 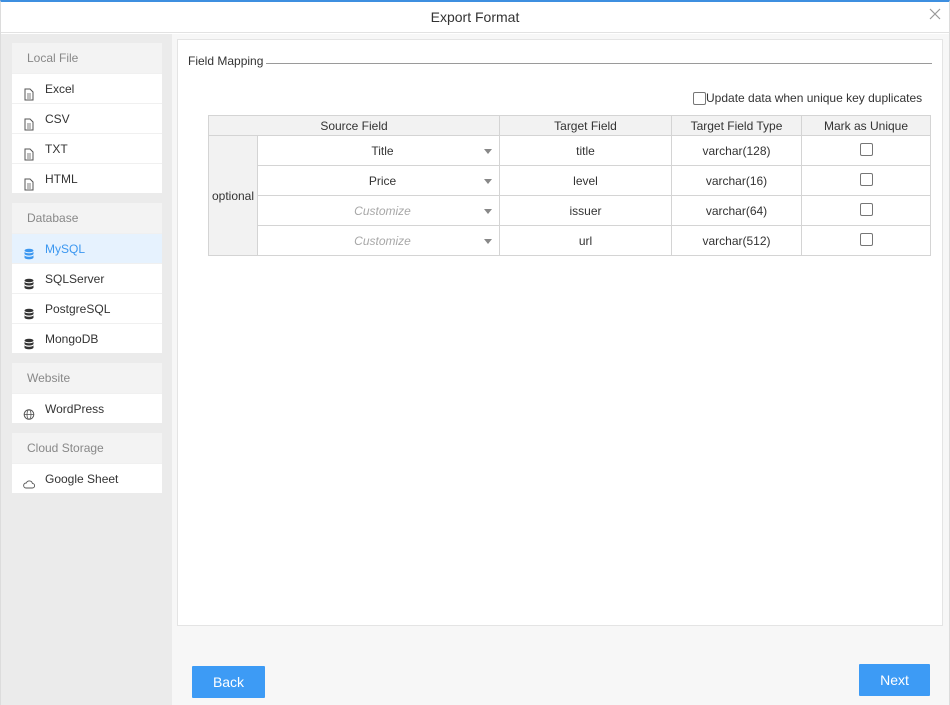 What do you see at coordinates (382, 180) in the screenshot?
I see `source-field-value: Price` at bounding box center [382, 180].